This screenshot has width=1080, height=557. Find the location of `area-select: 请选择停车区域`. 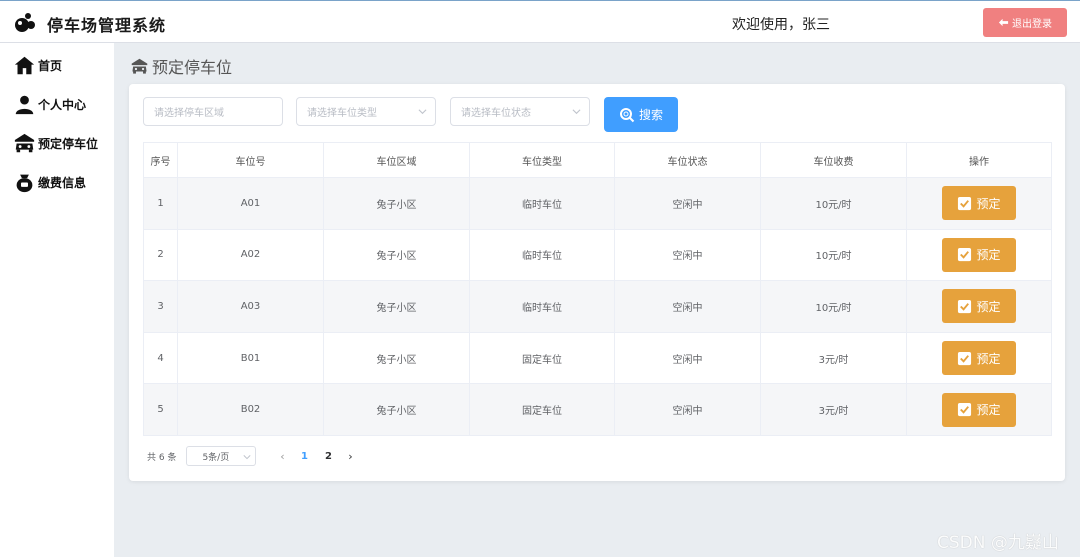

area-select: 请选择停车区域 is located at coordinates (213, 111).